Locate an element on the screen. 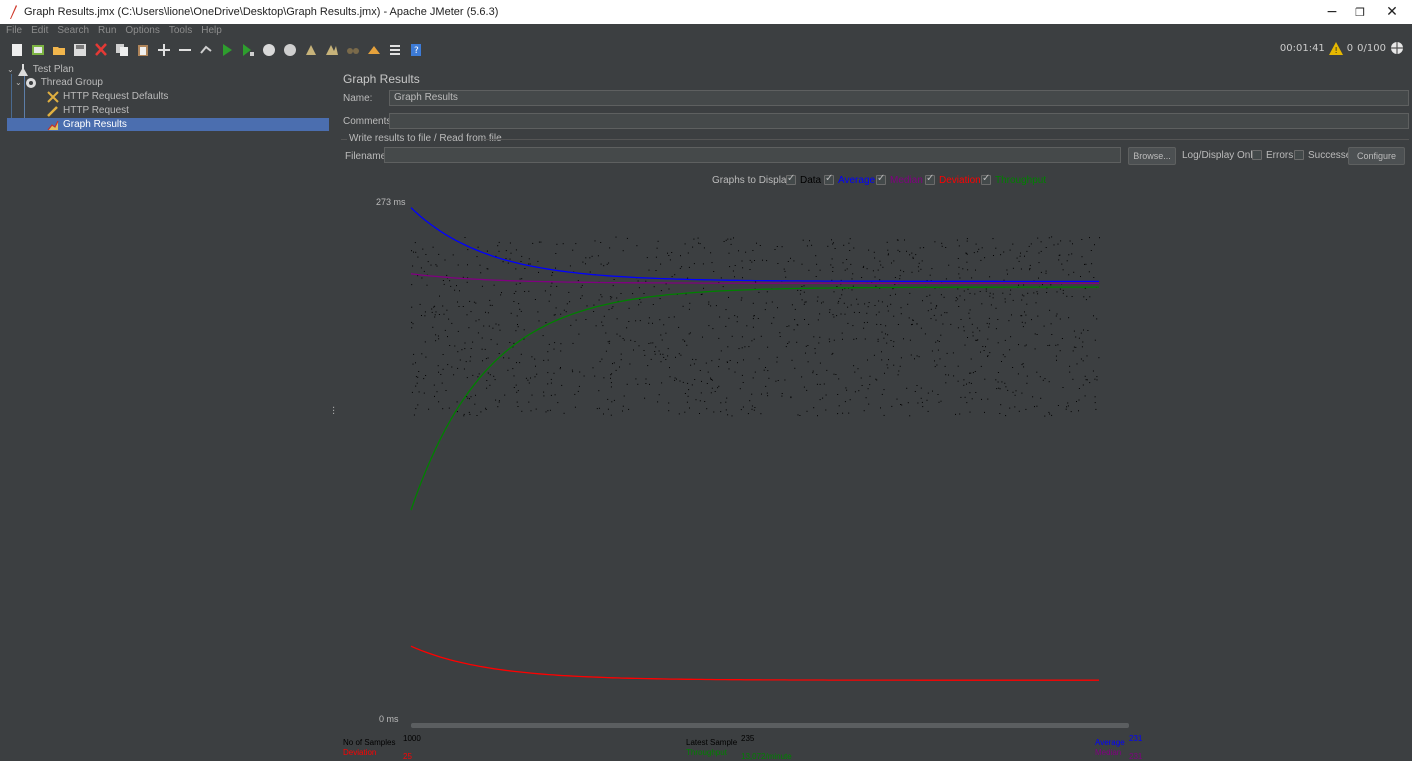 This screenshot has height=761, width=1412. save-icon is located at coordinates (80, 50).